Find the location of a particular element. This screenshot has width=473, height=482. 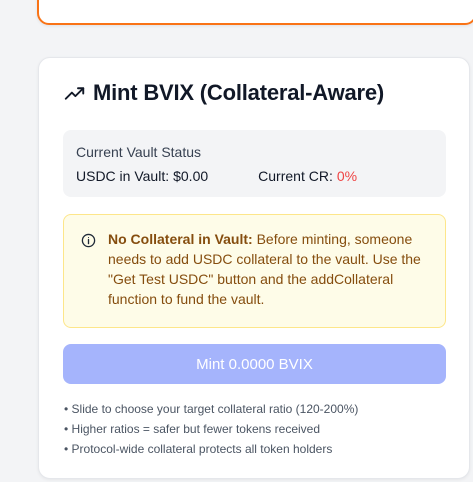

current-cr-value: 0% is located at coordinates (347, 176).